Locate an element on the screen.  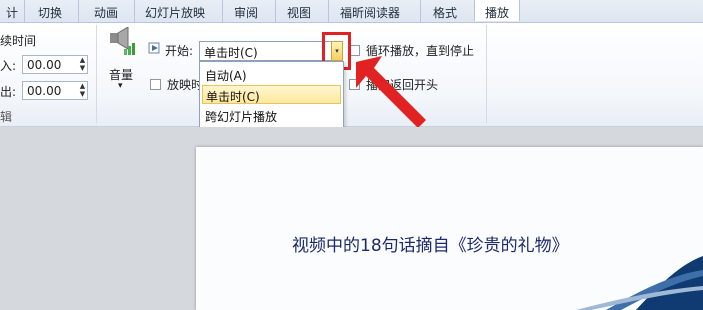
annotation-arrow-icon is located at coordinates (391, 92).